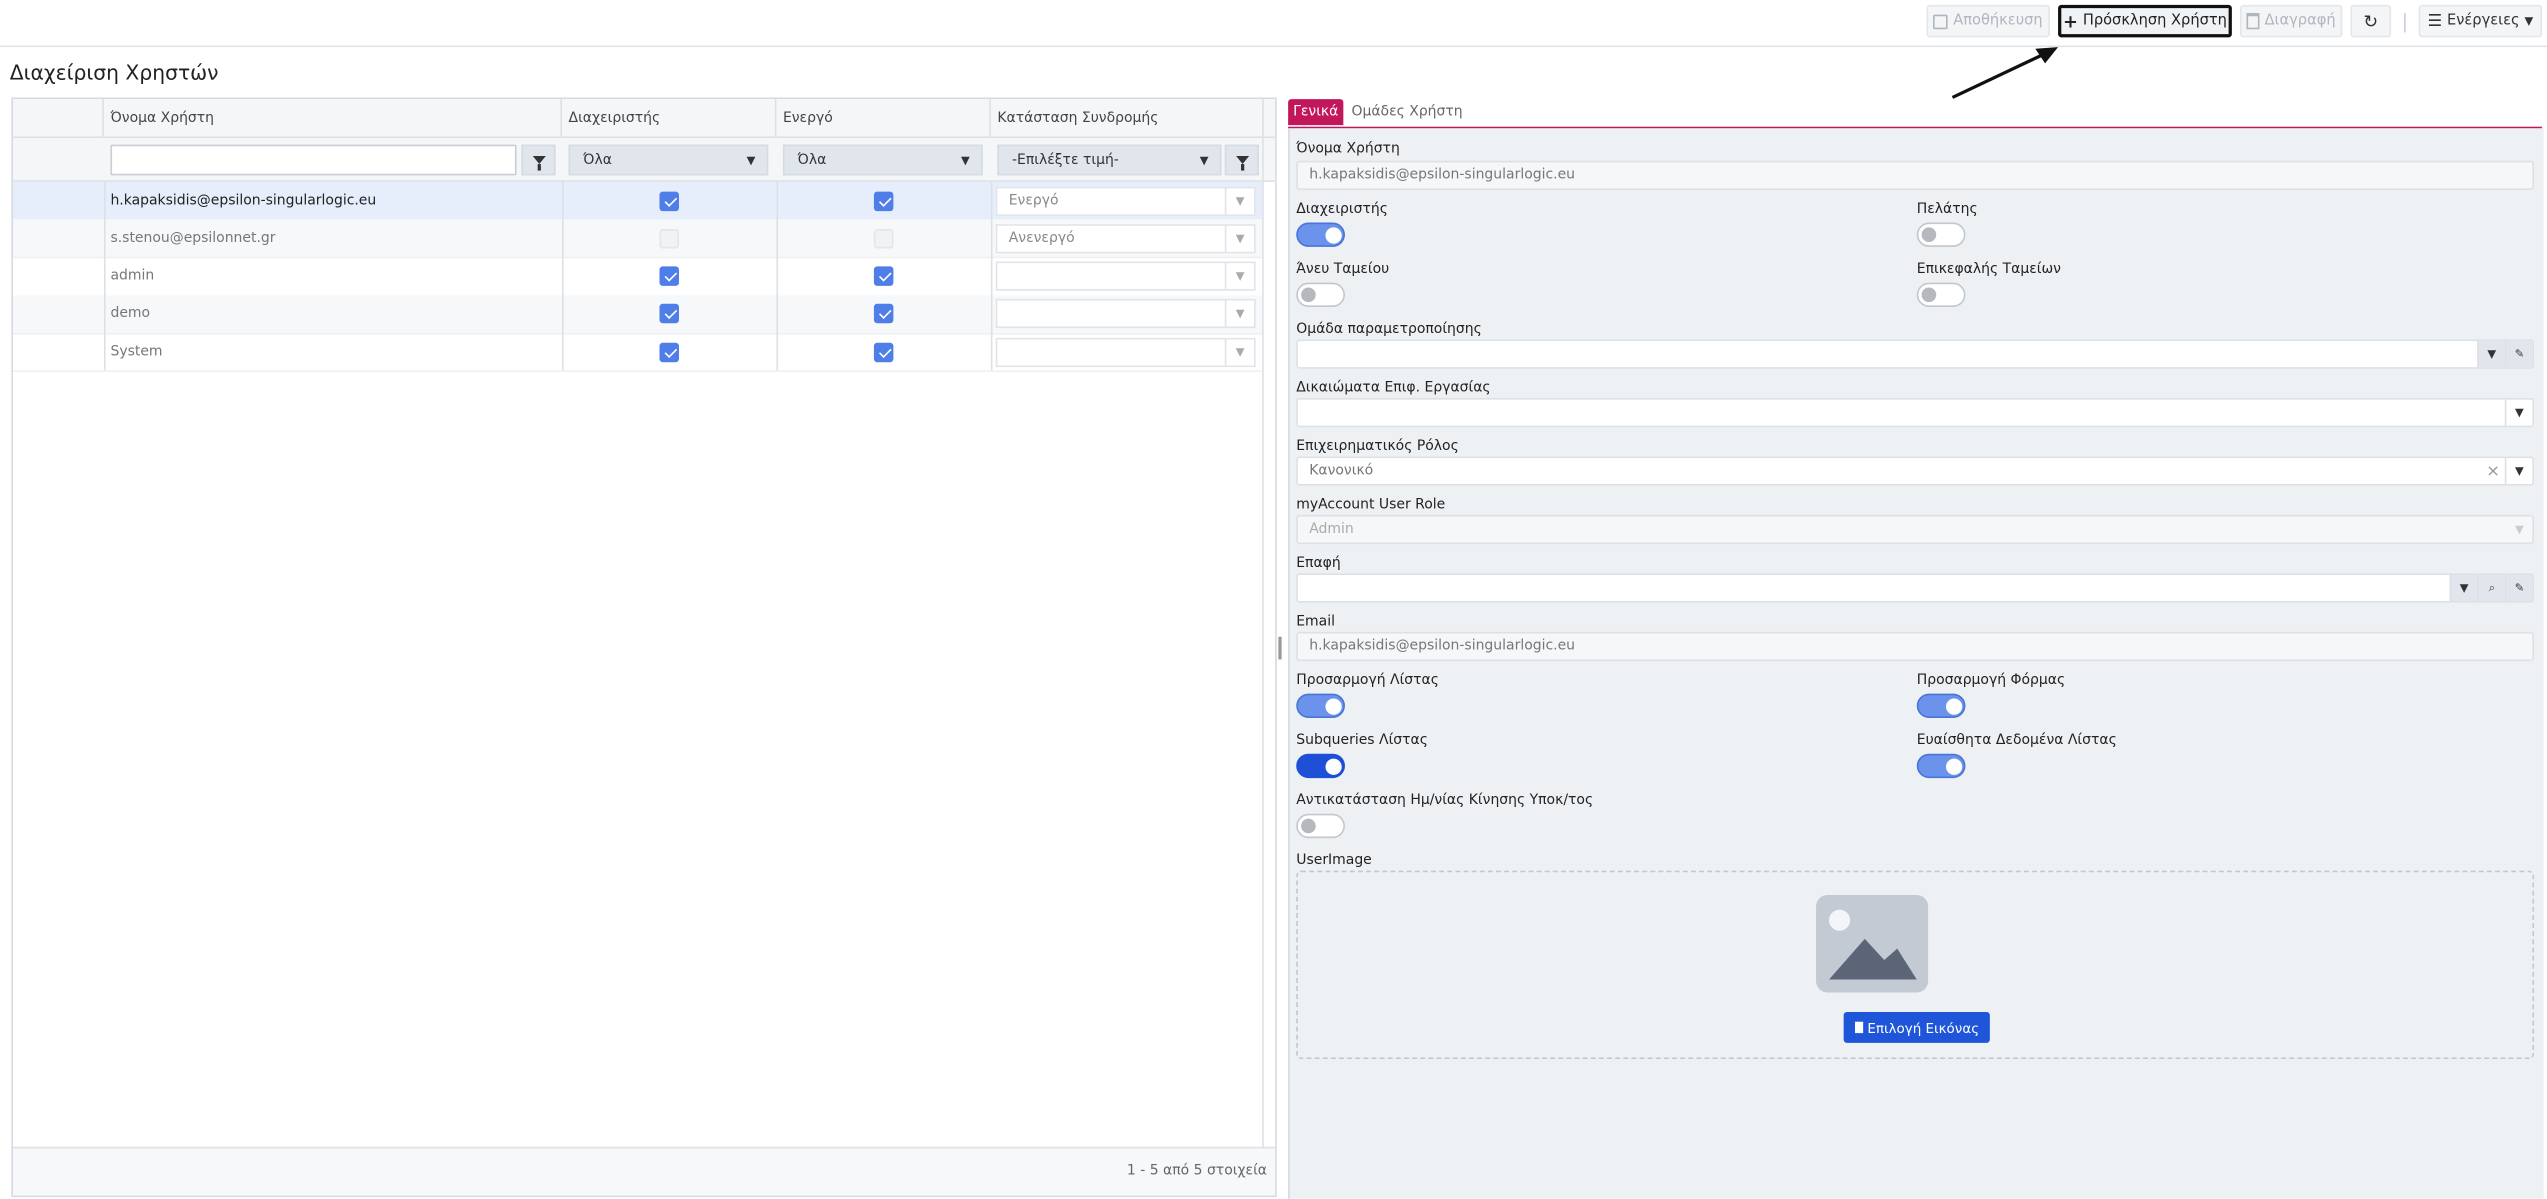 The image size is (2547, 1199). I want to click on subscription-filter-button, so click(1241, 160).